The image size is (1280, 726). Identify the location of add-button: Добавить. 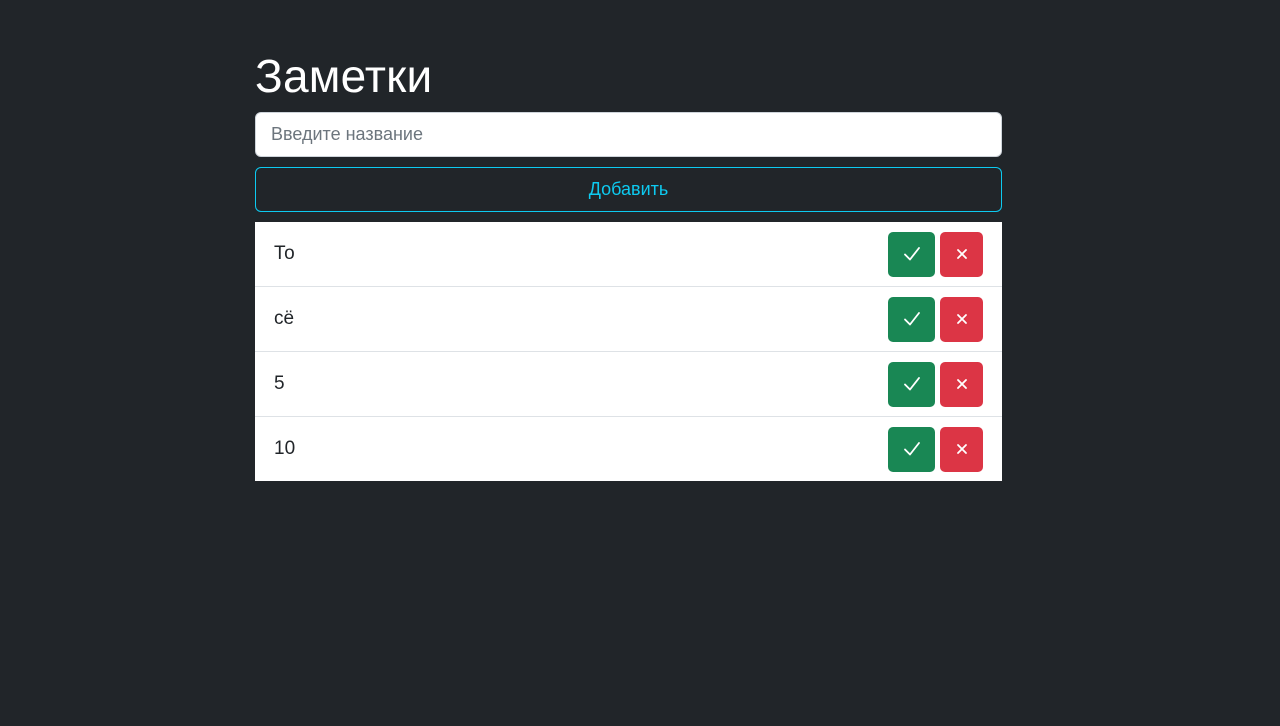
(628, 189).